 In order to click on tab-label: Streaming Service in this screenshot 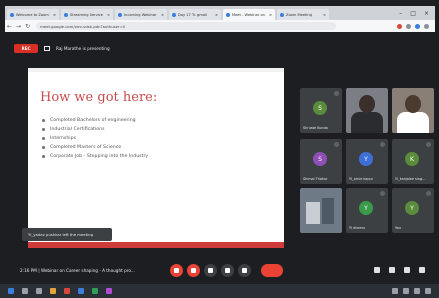, I will do `click(86, 14)`.